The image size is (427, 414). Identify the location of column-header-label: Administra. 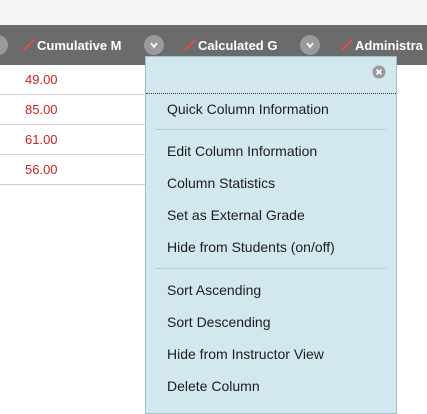
(389, 45).